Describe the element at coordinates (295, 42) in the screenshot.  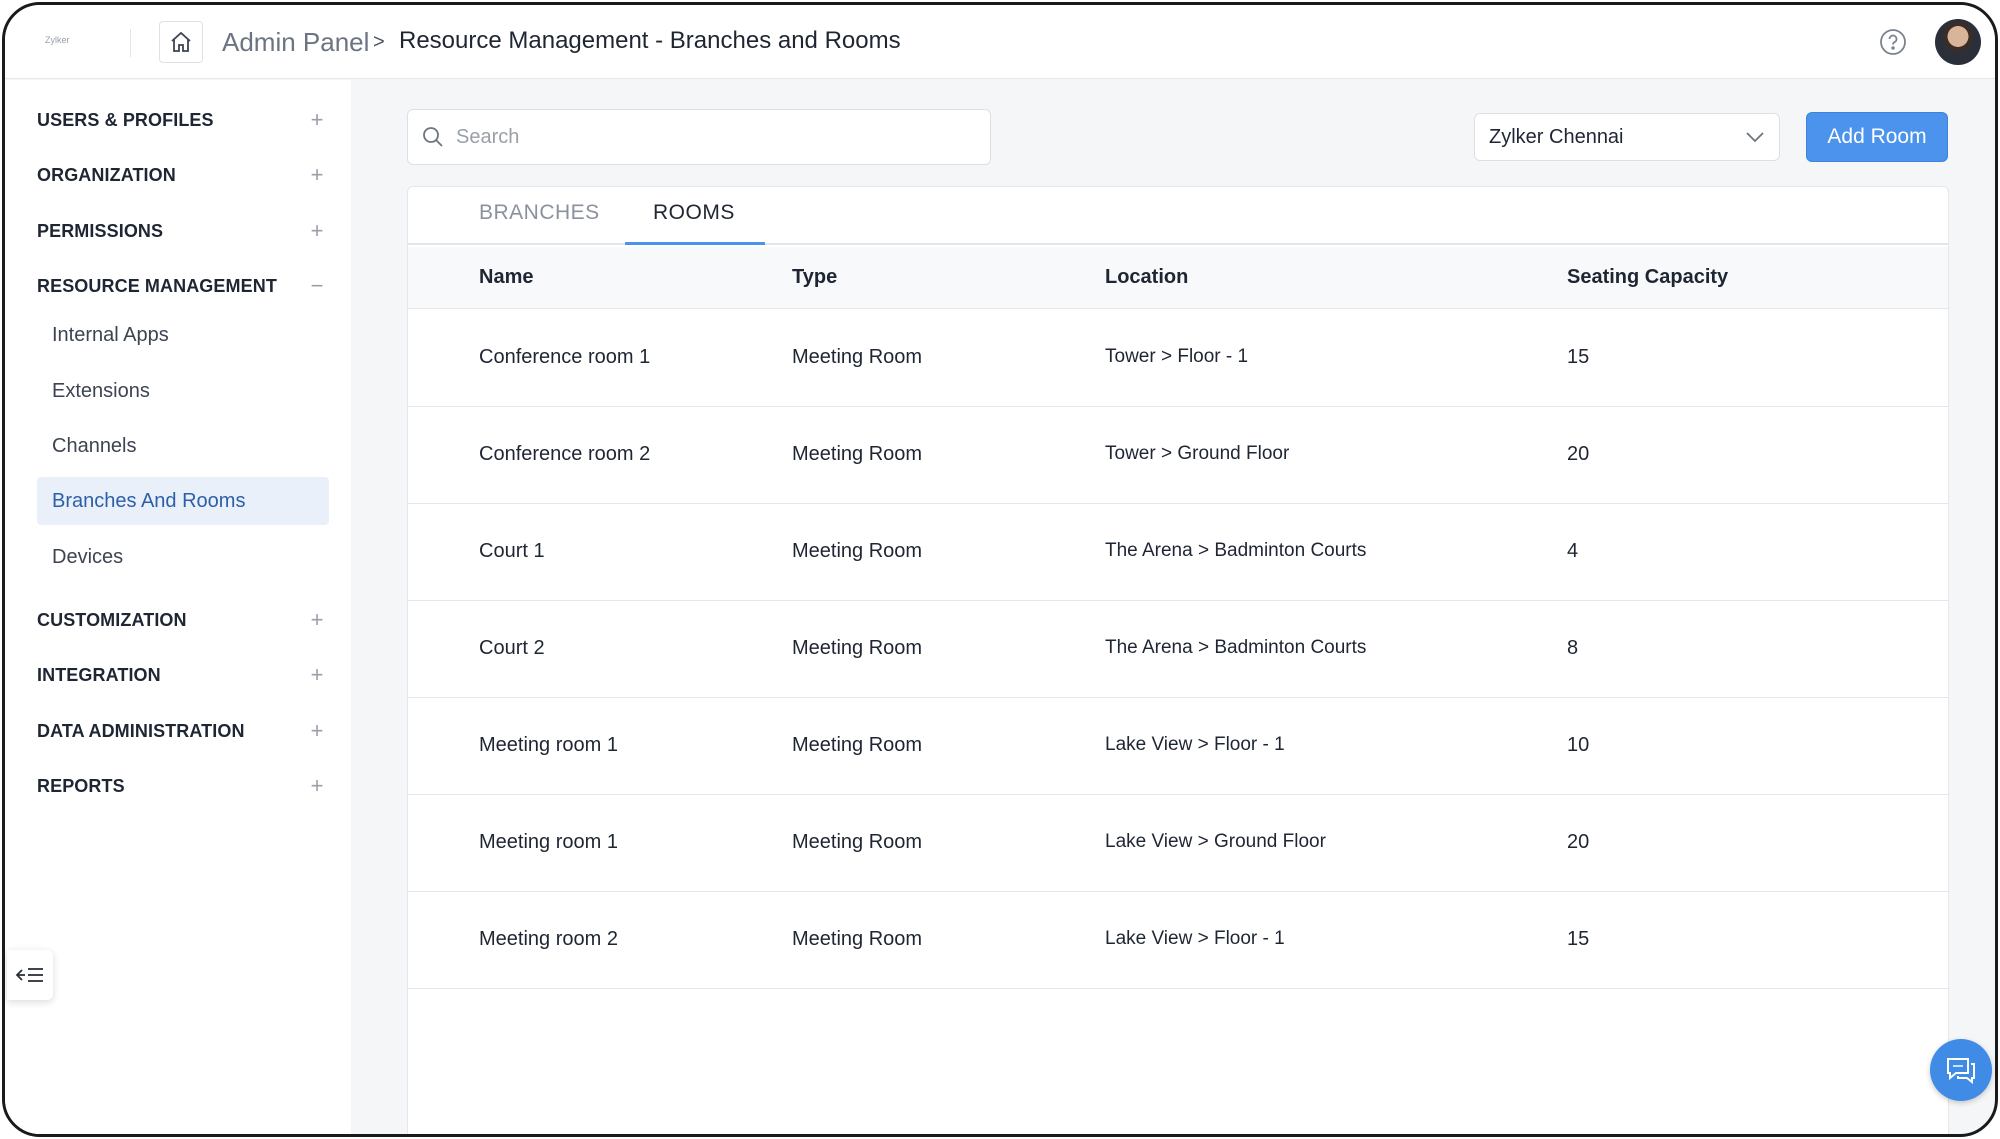
I see `breadcrumb-admin-panel: Admin Panel` at that location.